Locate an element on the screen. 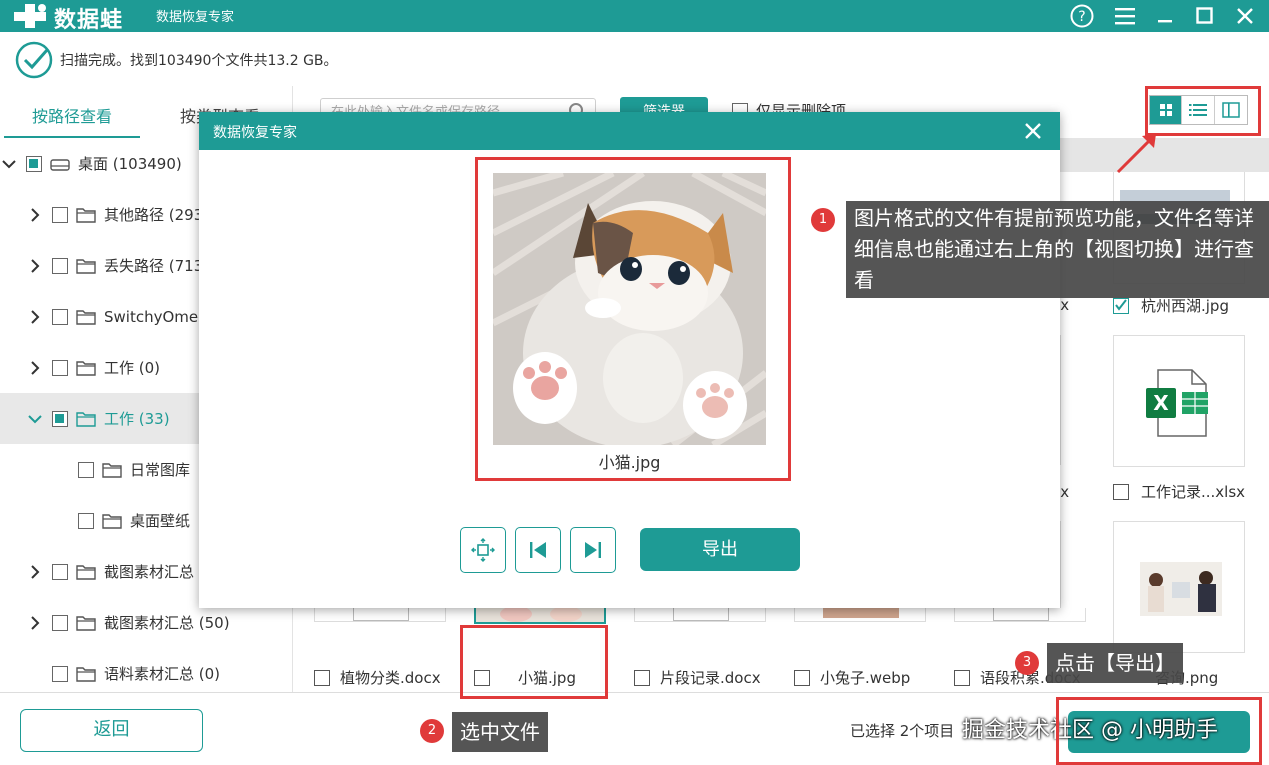 This screenshot has height=765, width=1269. file-item: 小猫.jpg is located at coordinates (525, 677).